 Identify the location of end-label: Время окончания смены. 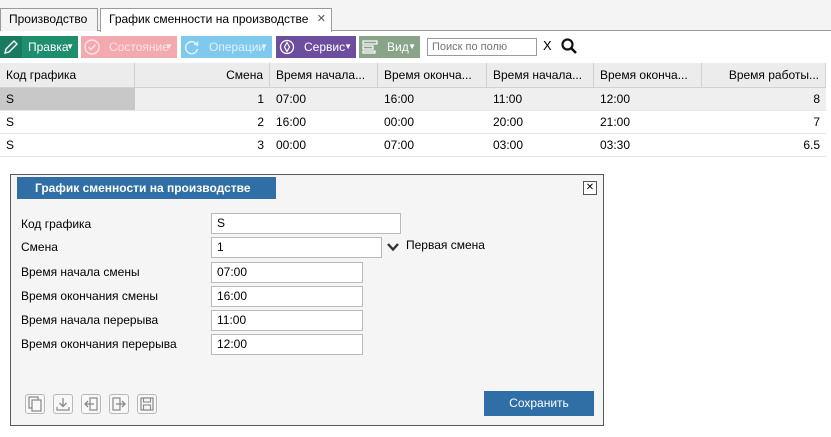
(90, 296).